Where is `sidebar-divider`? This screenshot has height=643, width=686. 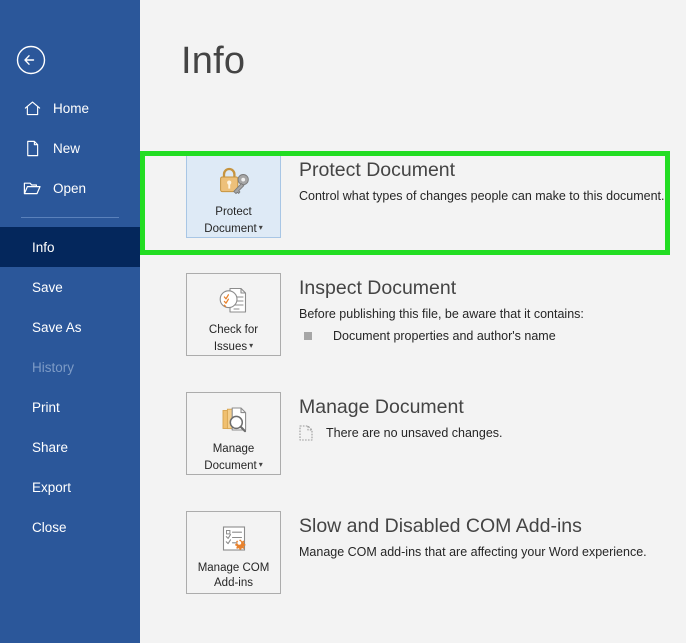 sidebar-divider is located at coordinates (70, 217).